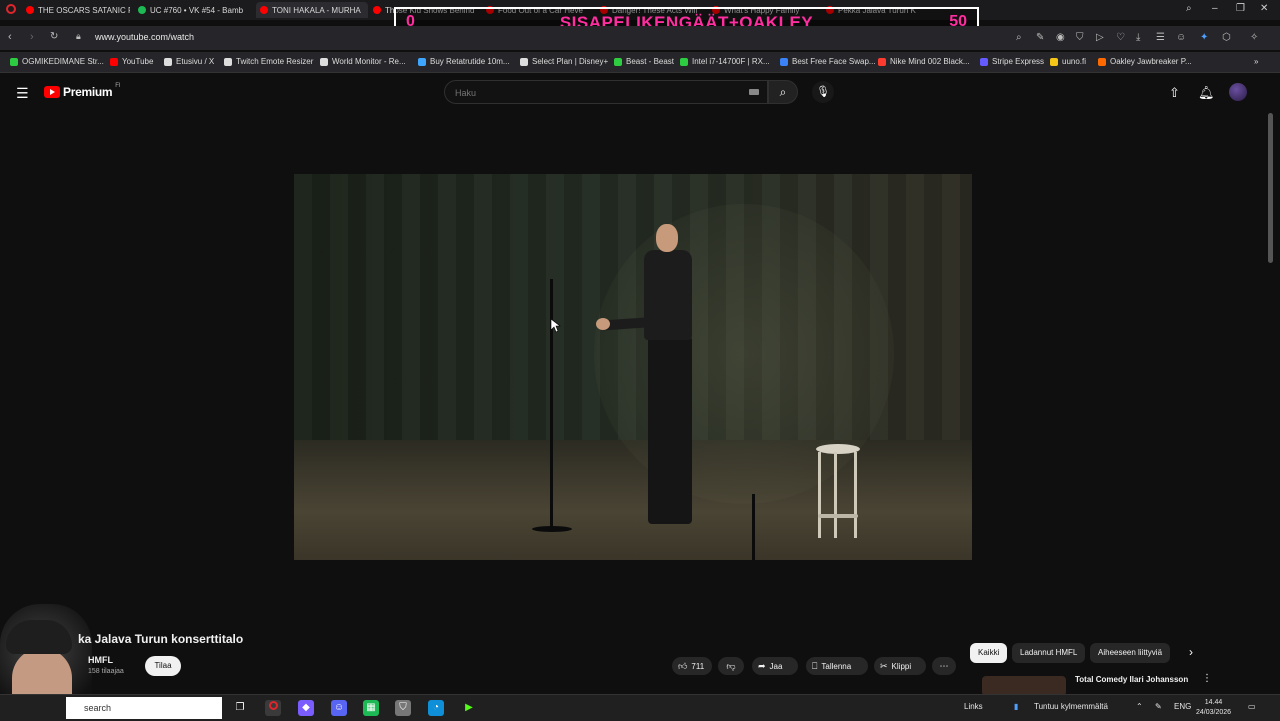  Describe the element at coordinates (1204, 37) in the screenshot. I see `extension-icon: ✦` at that location.